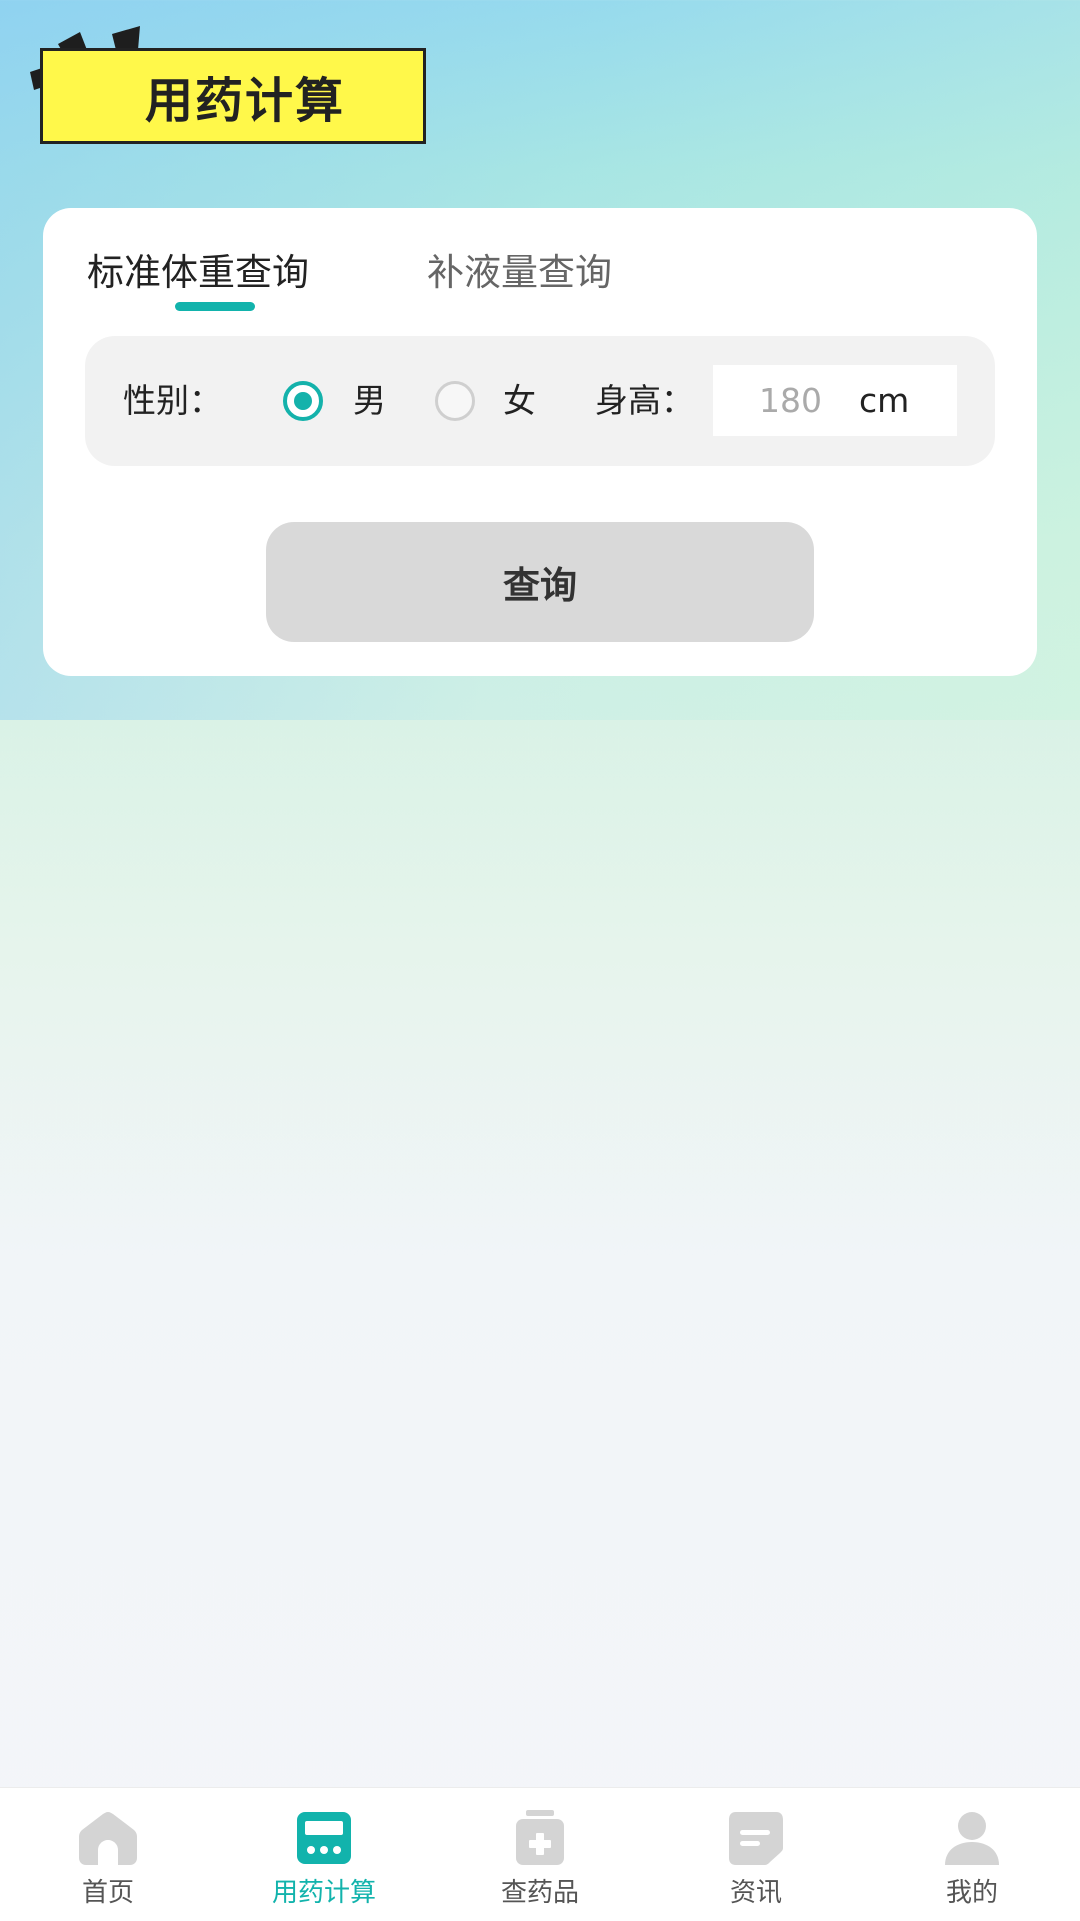 Image resolution: width=1080 pixels, height=1921 pixels. I want to click on user-icon, so click(972, 1838).